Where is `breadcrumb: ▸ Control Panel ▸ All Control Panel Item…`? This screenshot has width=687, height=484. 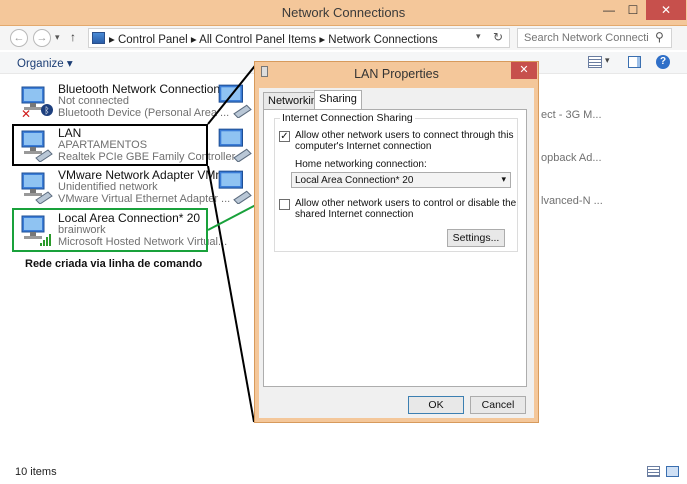 breadcrumb: ▸ Control Panel ▸ All Control Panel Item… is located at coordinates (273, 39).